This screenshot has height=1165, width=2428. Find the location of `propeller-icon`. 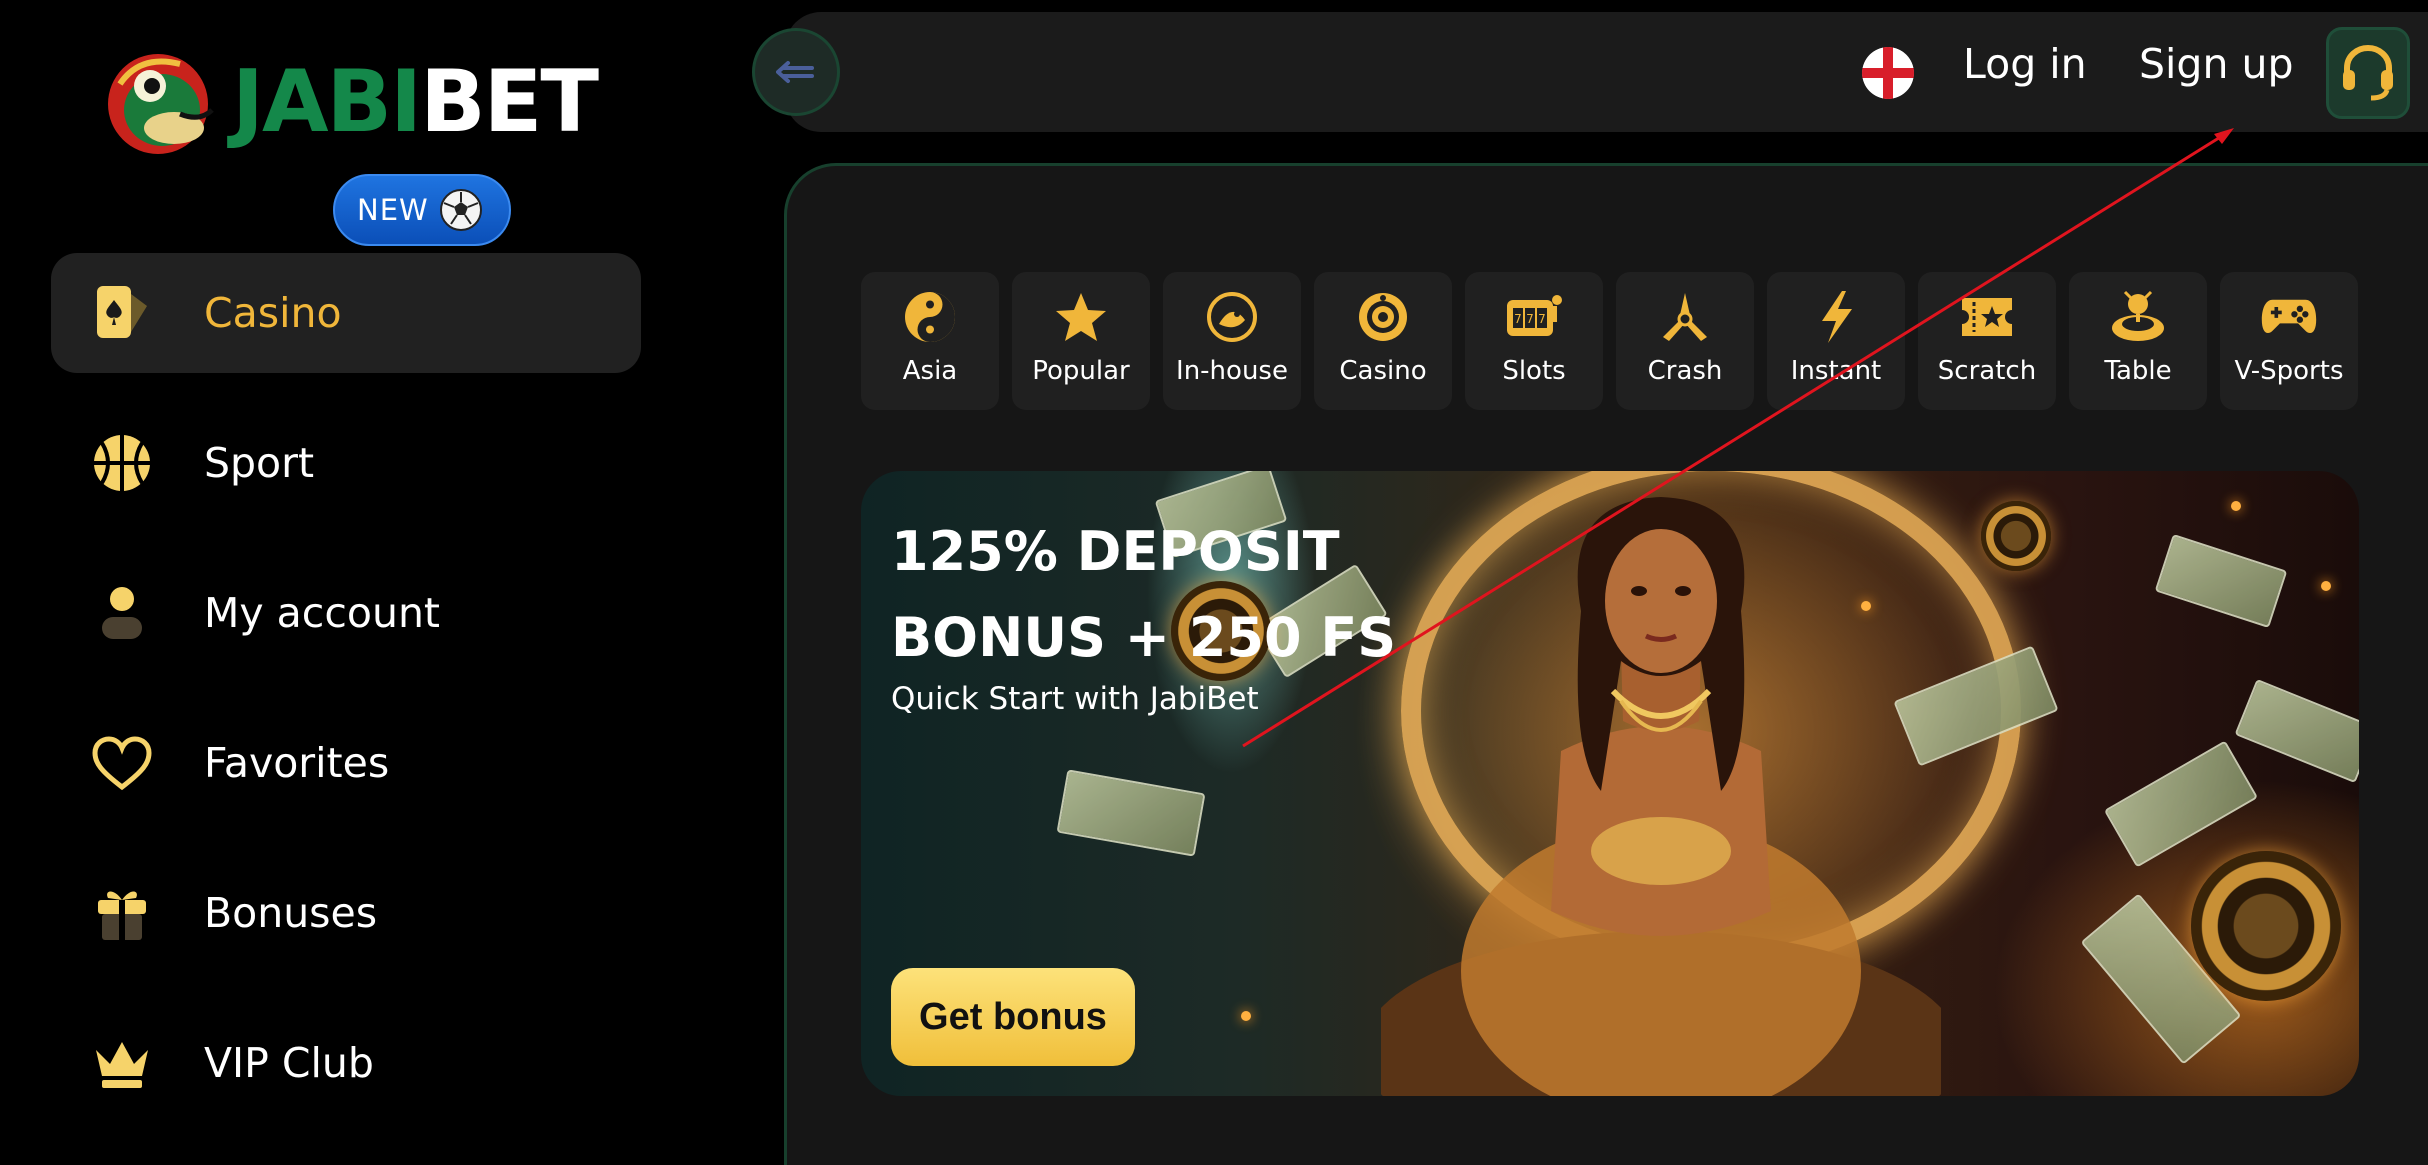

propeller-icon is located at coordinates (1685, 317).